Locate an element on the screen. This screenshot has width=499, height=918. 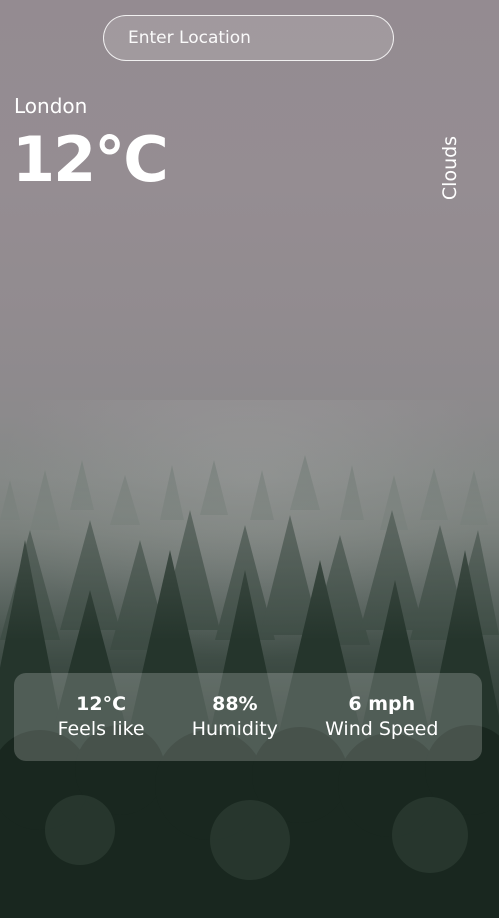
current-temperature: 12°C is located at coordinates (90, 159).